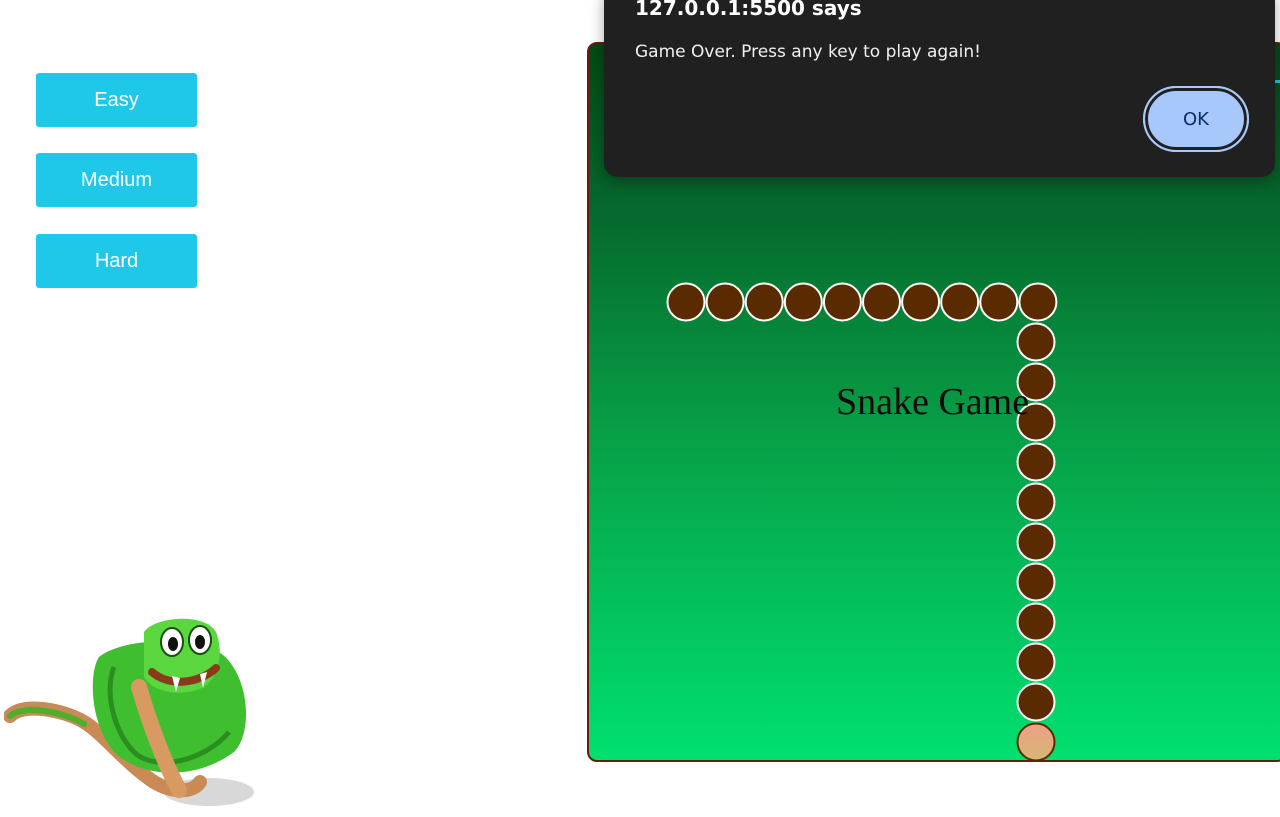 This screenshot has width=1280, height=817. Describe the element at coordinates (116, 261) in the screenshot. I see `hard-button: Hard` at that location.